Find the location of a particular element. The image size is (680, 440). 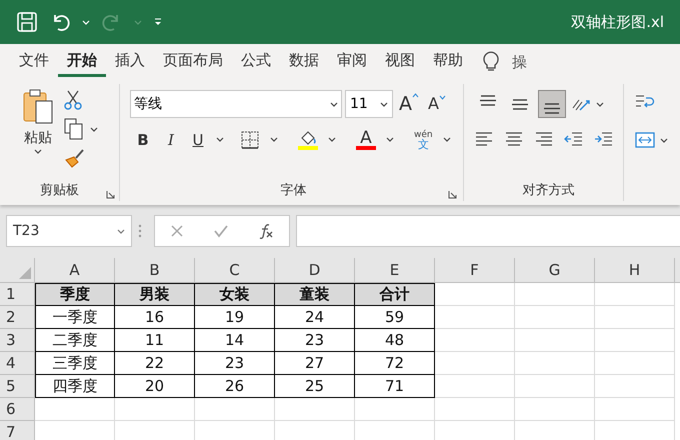

table-cell: 22 is located at coordinates (155, 363).